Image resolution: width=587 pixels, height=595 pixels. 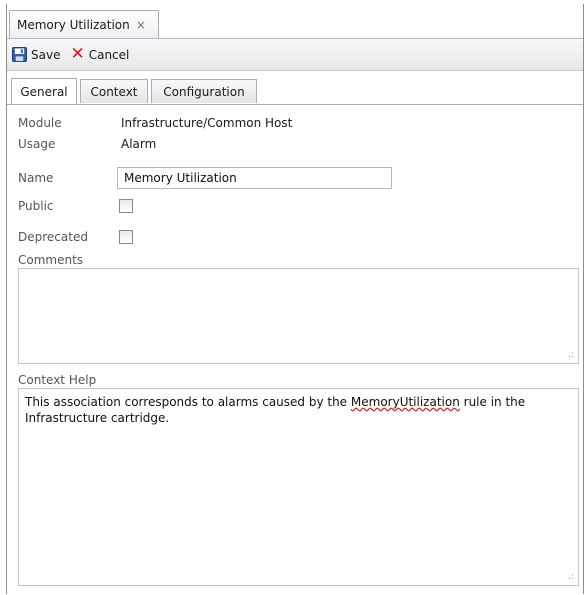 I want to click on save-button: Save, so click(x=36, y=54).